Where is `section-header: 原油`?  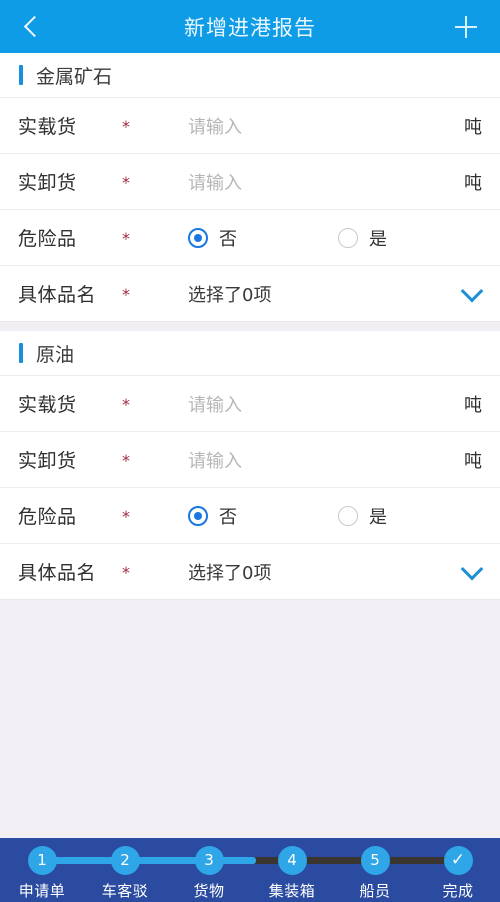 section-header: 原油 is located at coordinates (250, 353).